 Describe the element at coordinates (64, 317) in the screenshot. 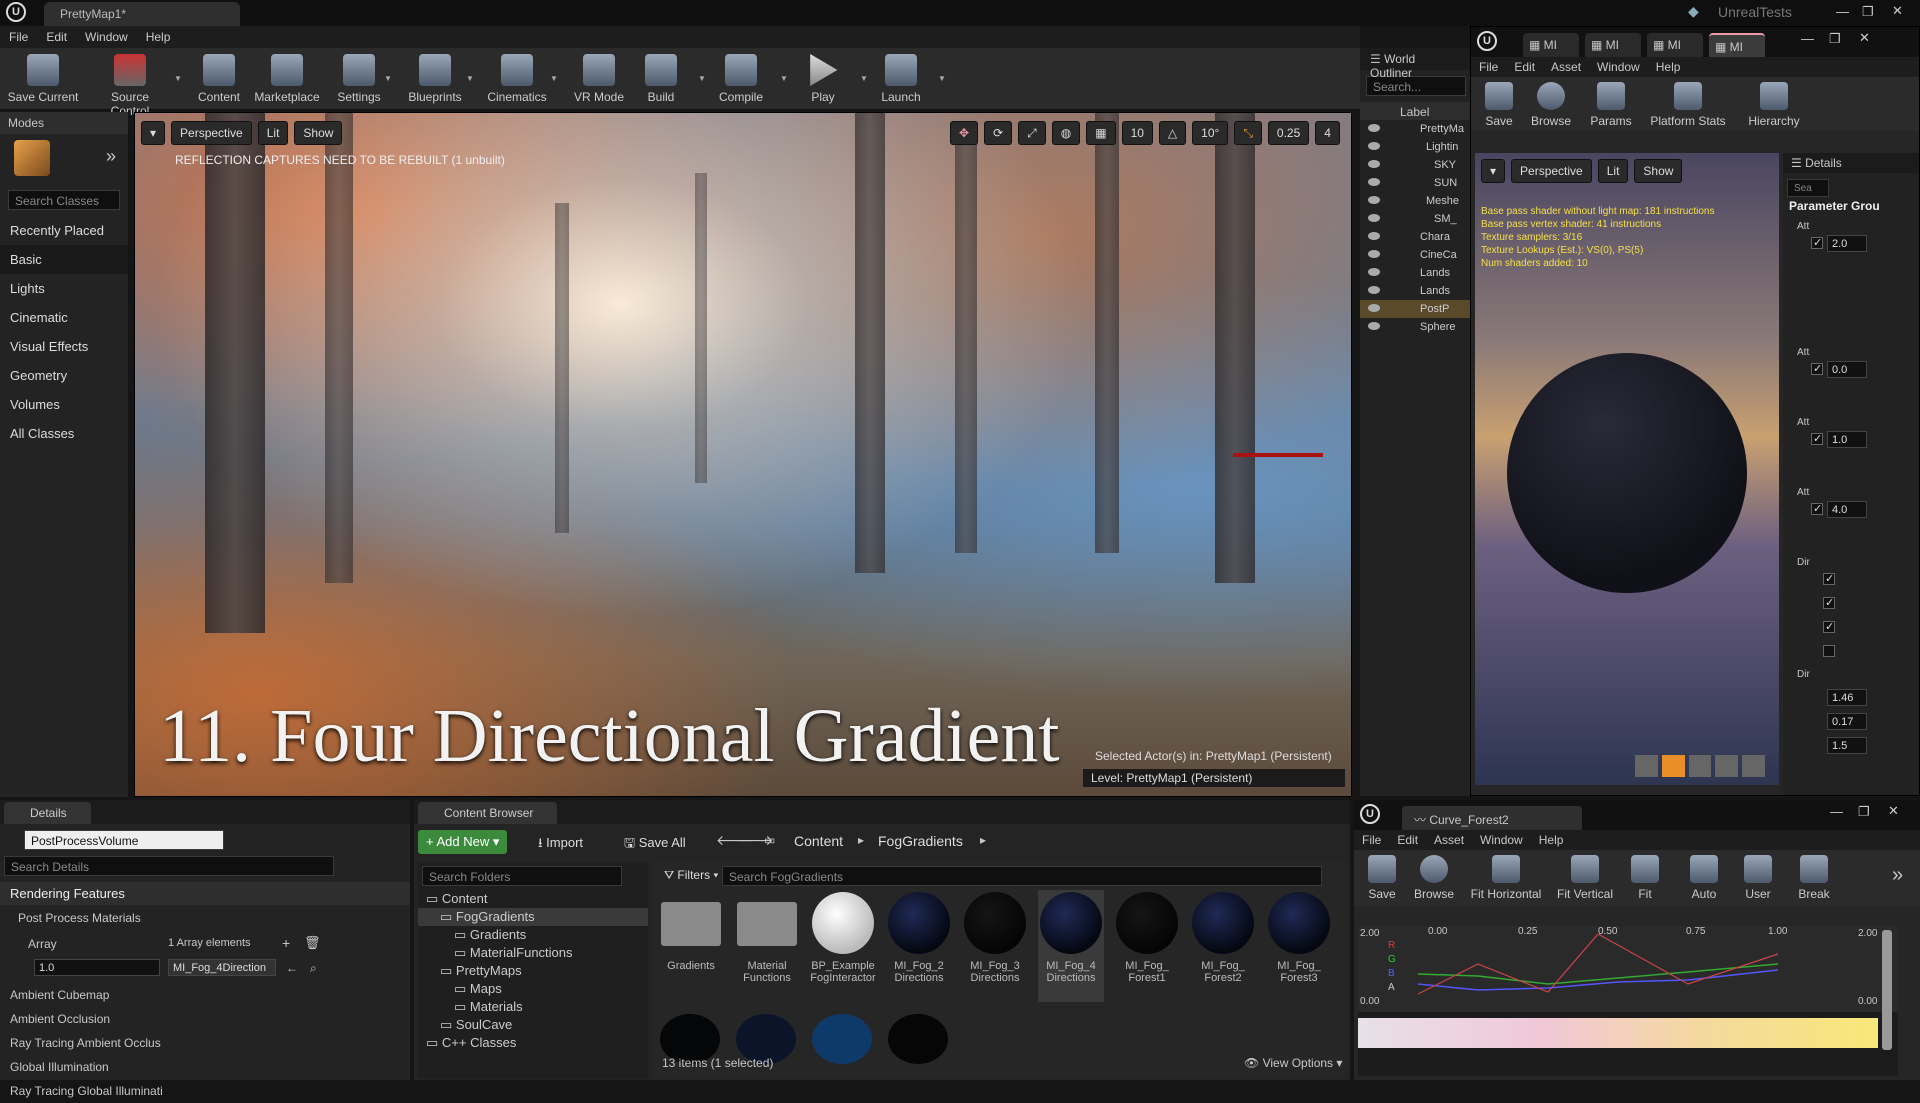

I see `category-cinematic: Cinematic` at that location.